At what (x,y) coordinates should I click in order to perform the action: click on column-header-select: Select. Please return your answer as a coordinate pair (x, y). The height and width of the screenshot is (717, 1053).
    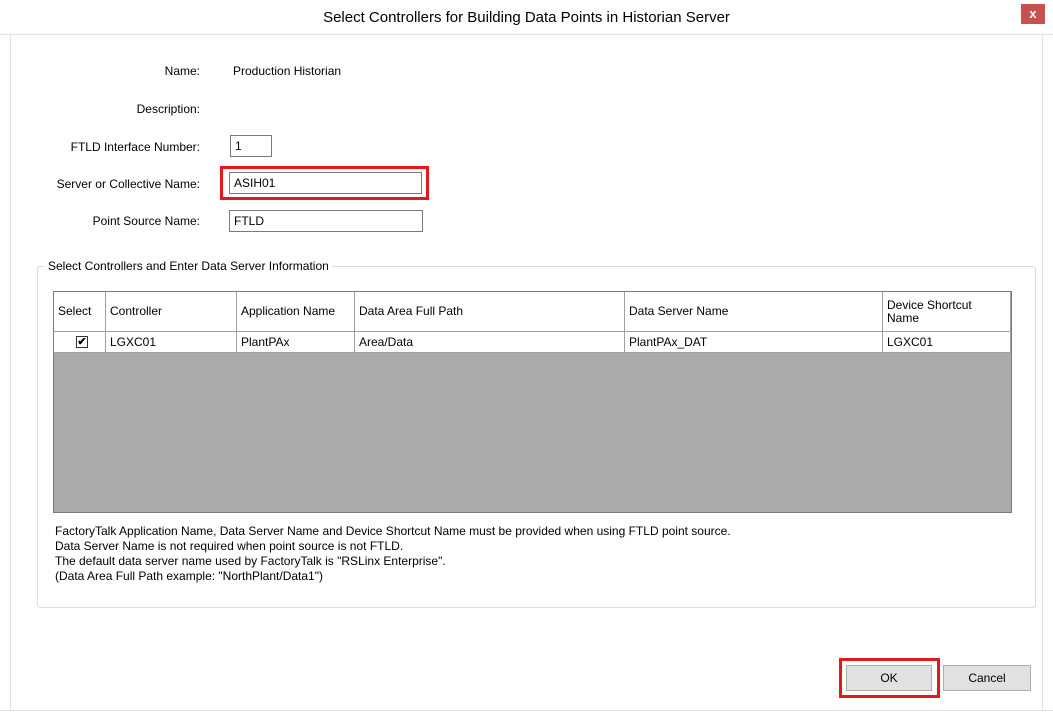
    Looking at the image, I should click on (80, 312).